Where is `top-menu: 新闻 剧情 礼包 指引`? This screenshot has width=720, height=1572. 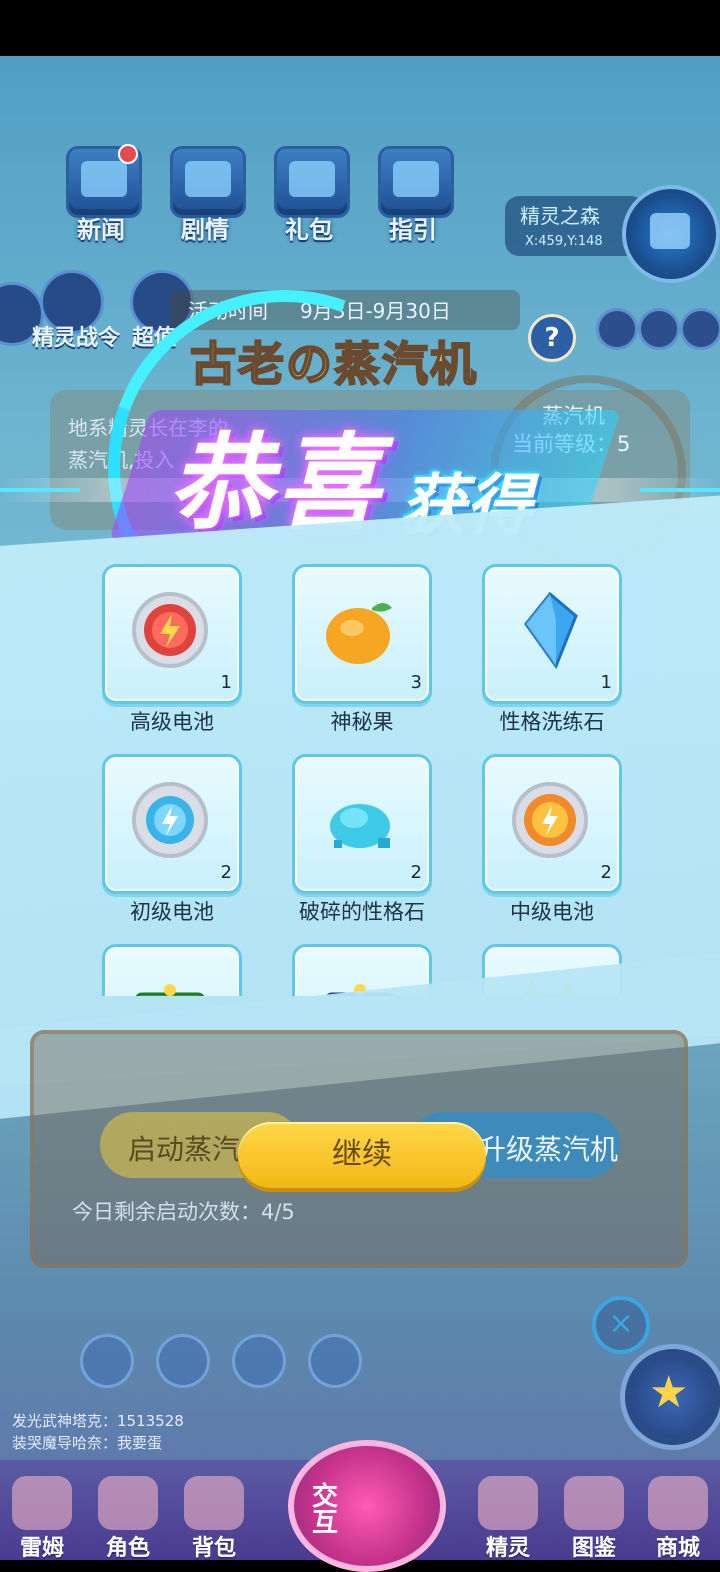 top-menu: 新闻 剧情 礼包 指引 is located at coordinates (260, 195).